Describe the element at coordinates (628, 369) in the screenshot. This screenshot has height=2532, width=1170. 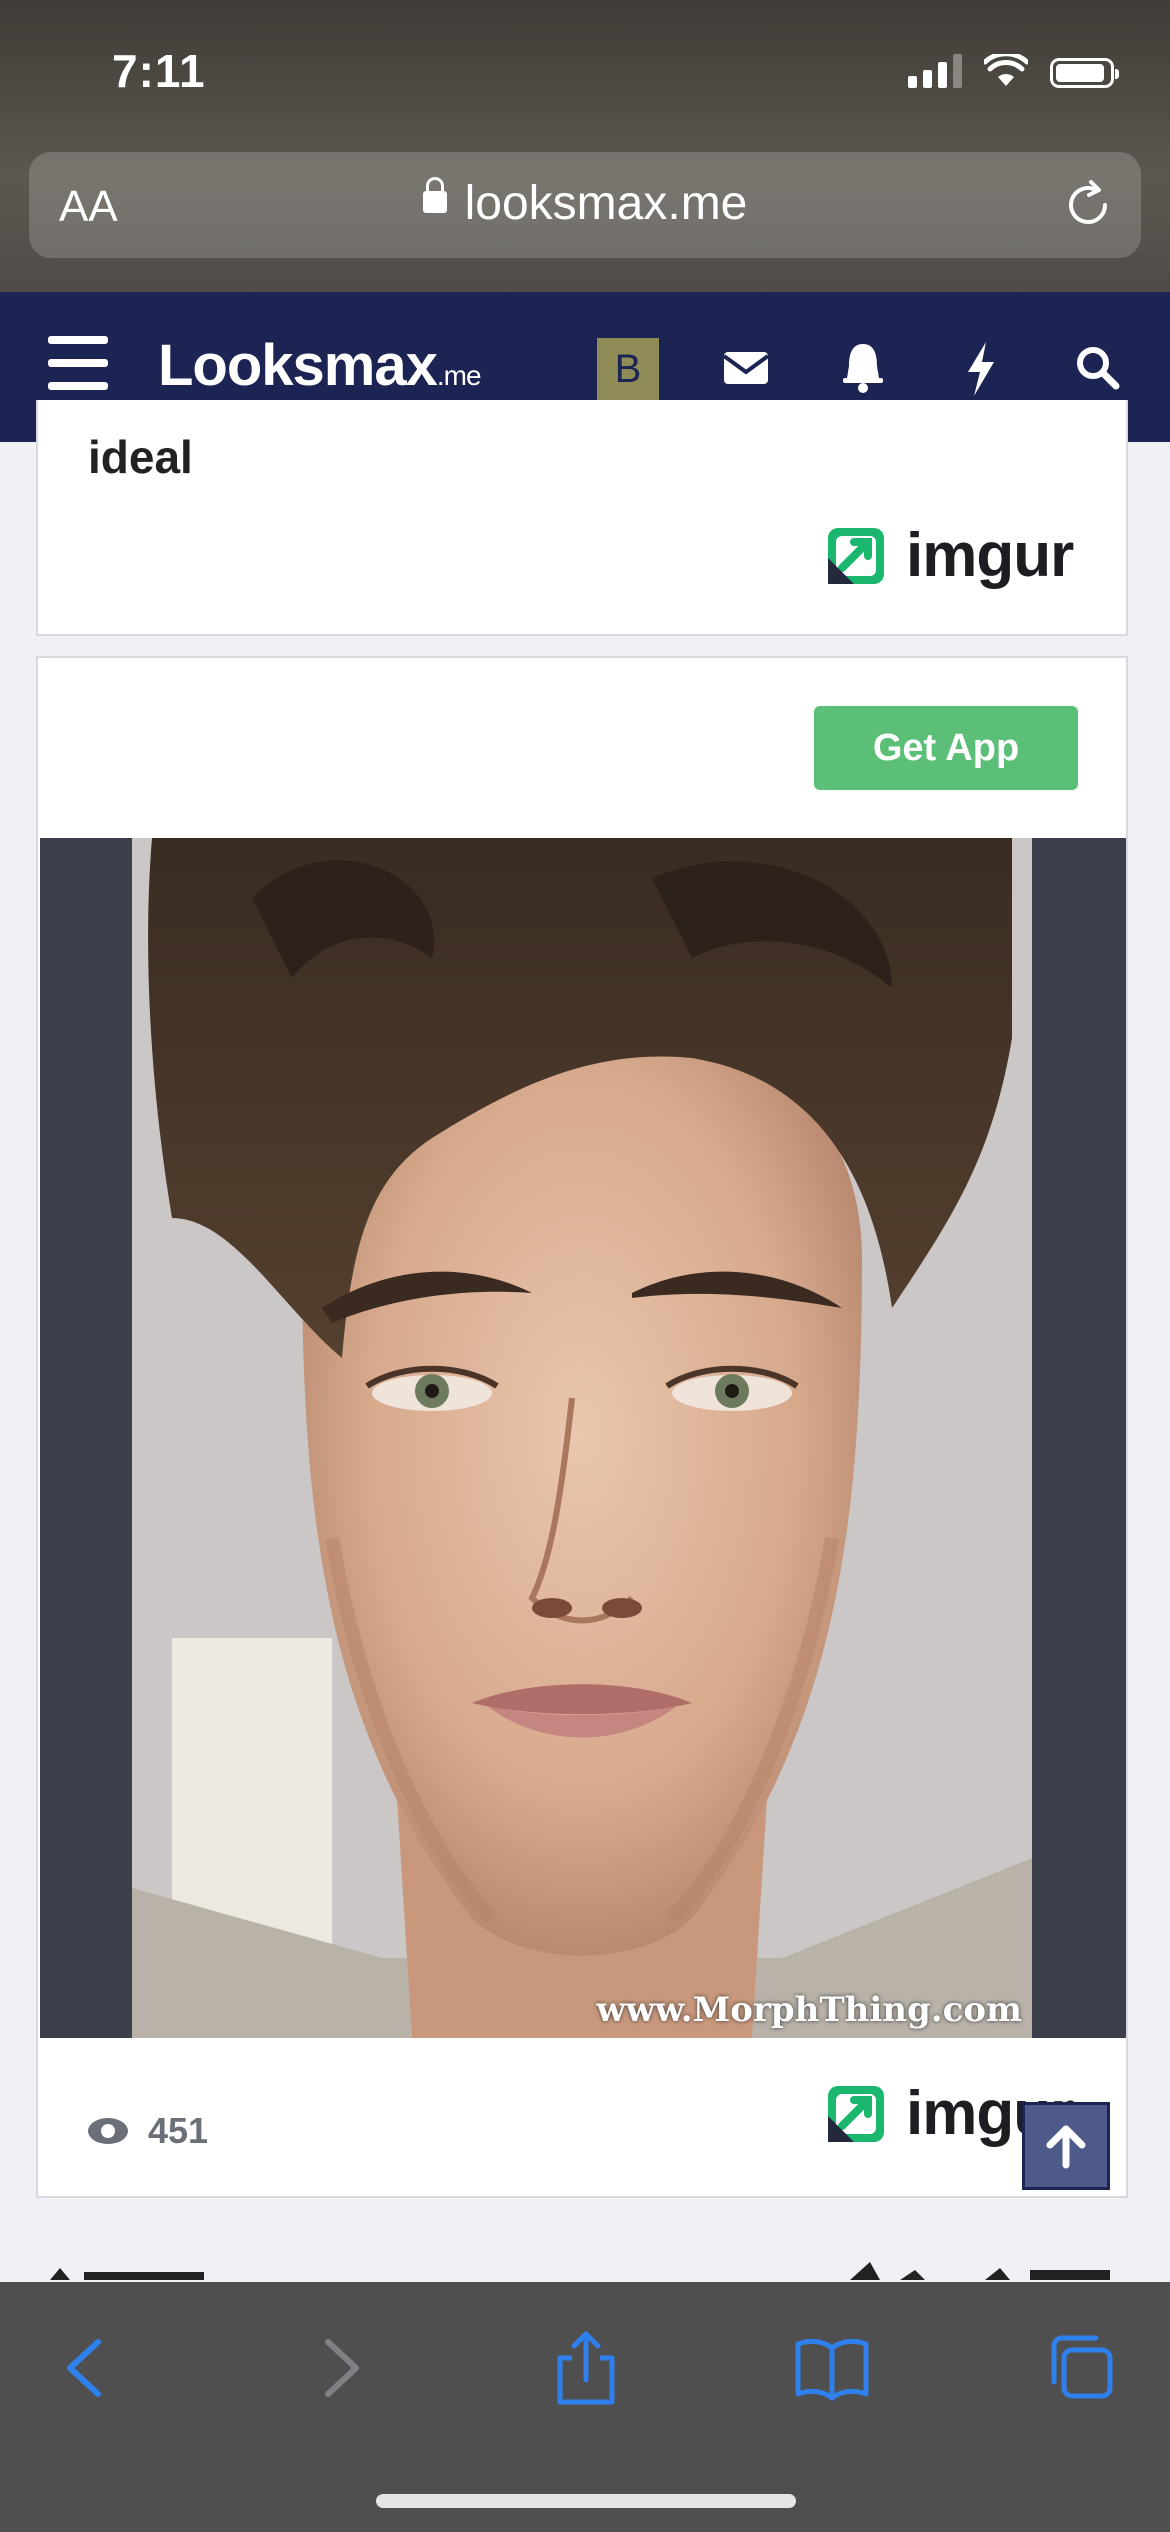
I see `user-avatar: B` at that location.